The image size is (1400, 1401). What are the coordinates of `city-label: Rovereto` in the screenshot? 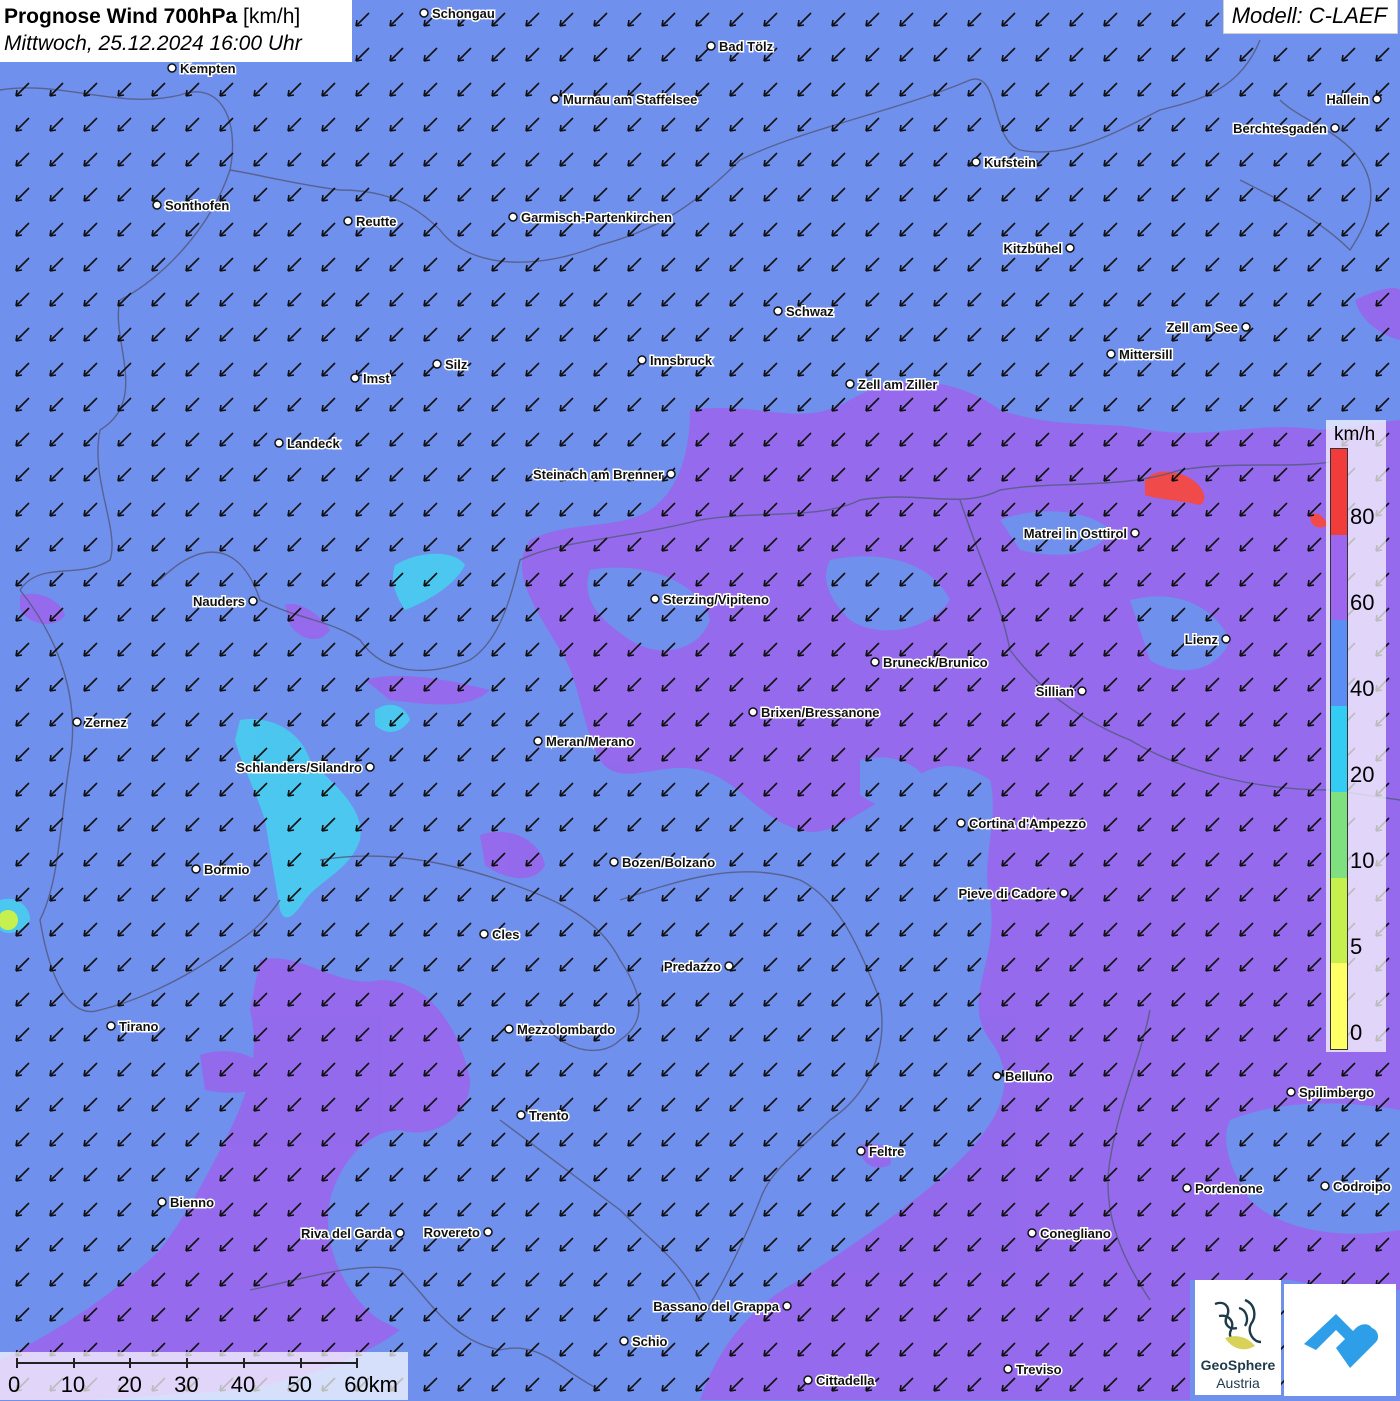 It's located at (452, 1232).